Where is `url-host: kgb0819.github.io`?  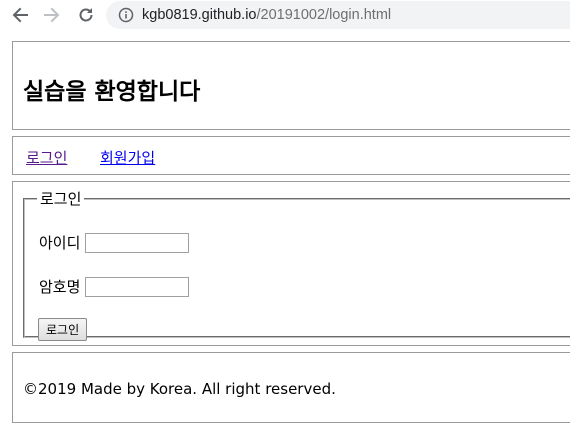
url-host: kgb0819.github.io is located at coordinates (199, 15).